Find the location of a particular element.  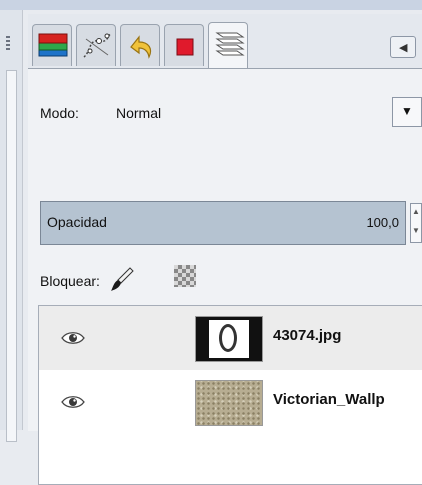

layer-name: Victorian_Wallp is located at coordinates (329, 399).